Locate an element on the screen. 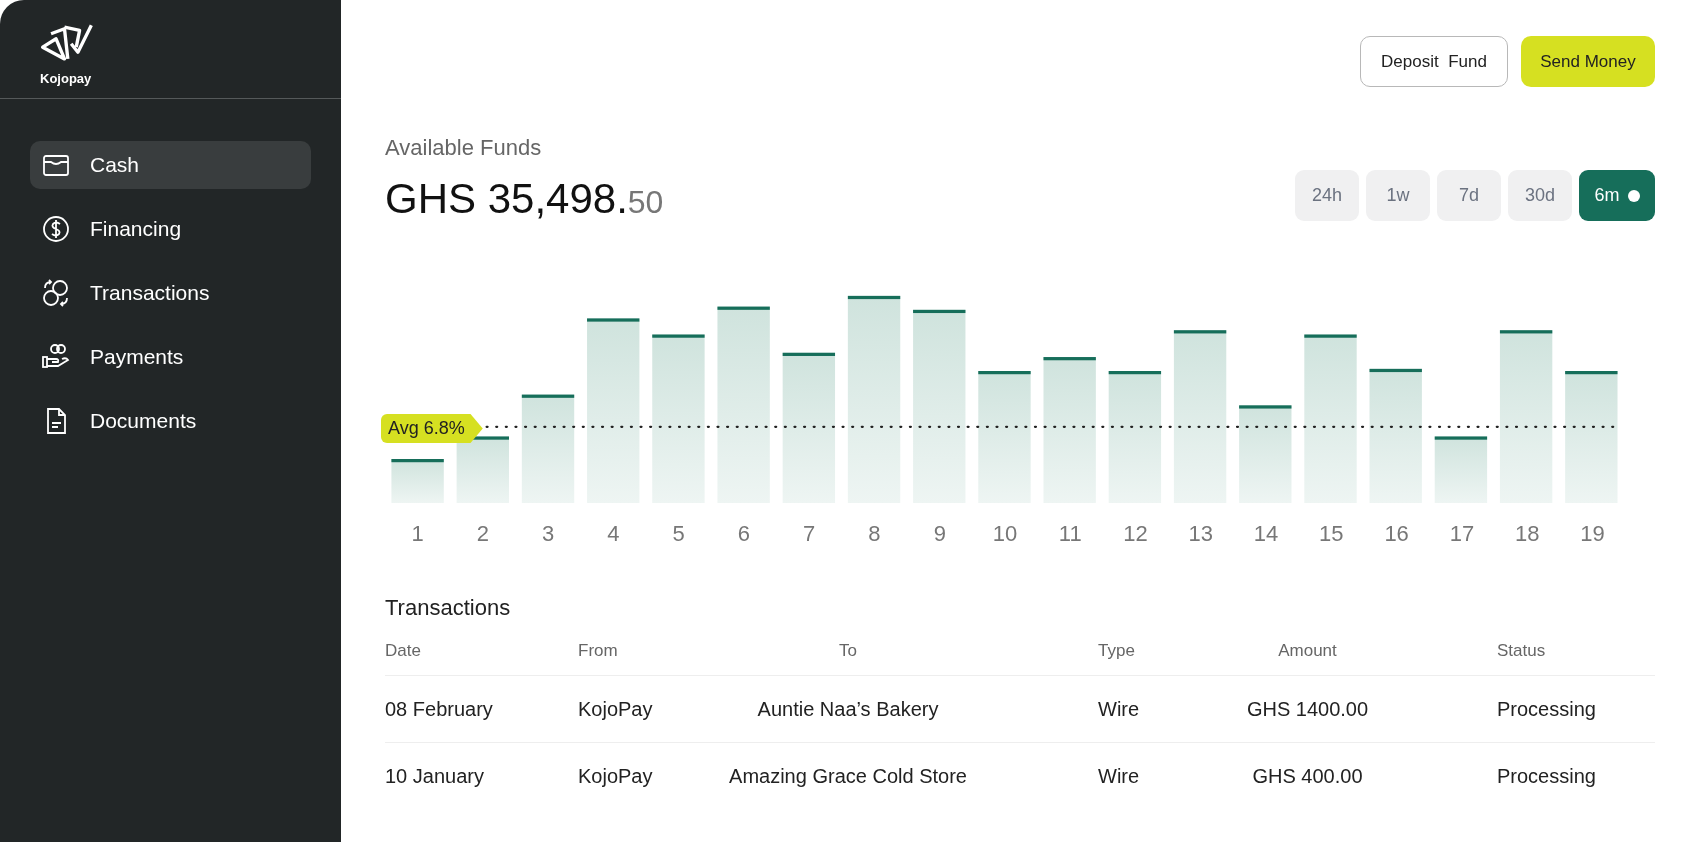  axis-label: 4 is located at coordinates (613, 534).